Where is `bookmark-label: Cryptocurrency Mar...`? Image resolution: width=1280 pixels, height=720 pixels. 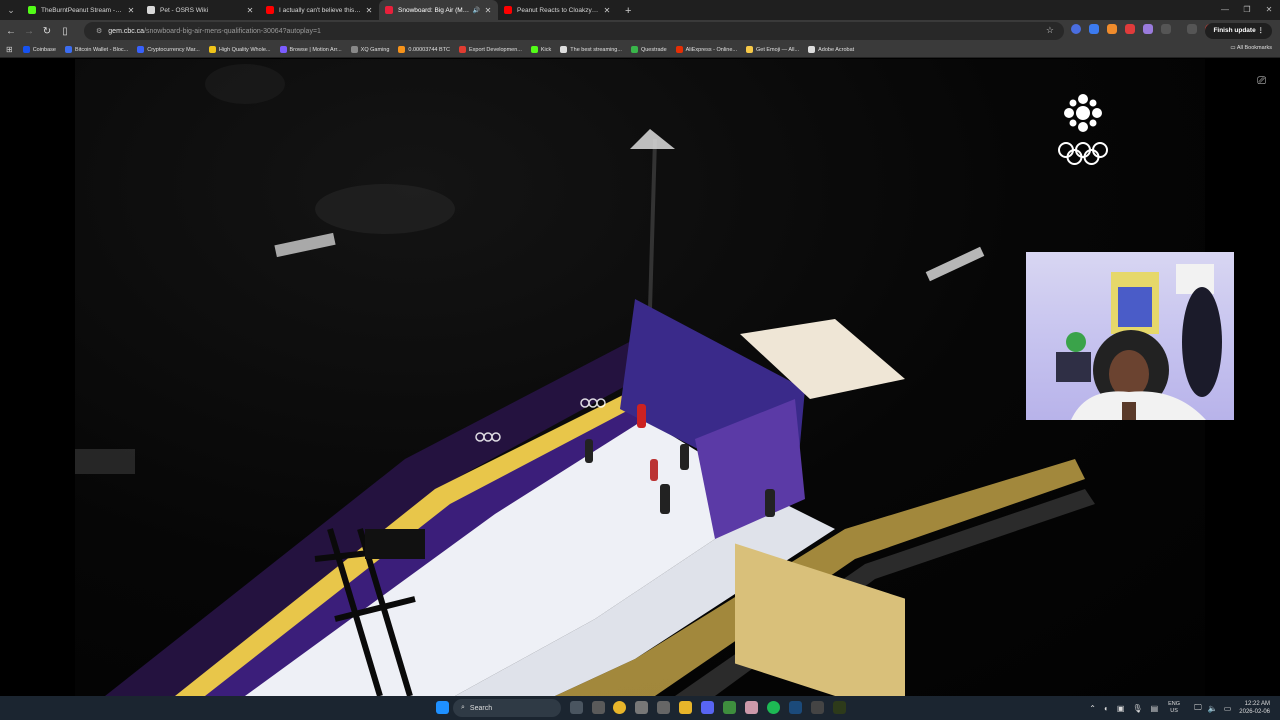
bookmark-label: Cryptocurrency Mar... is located at coordinates (173, 49).